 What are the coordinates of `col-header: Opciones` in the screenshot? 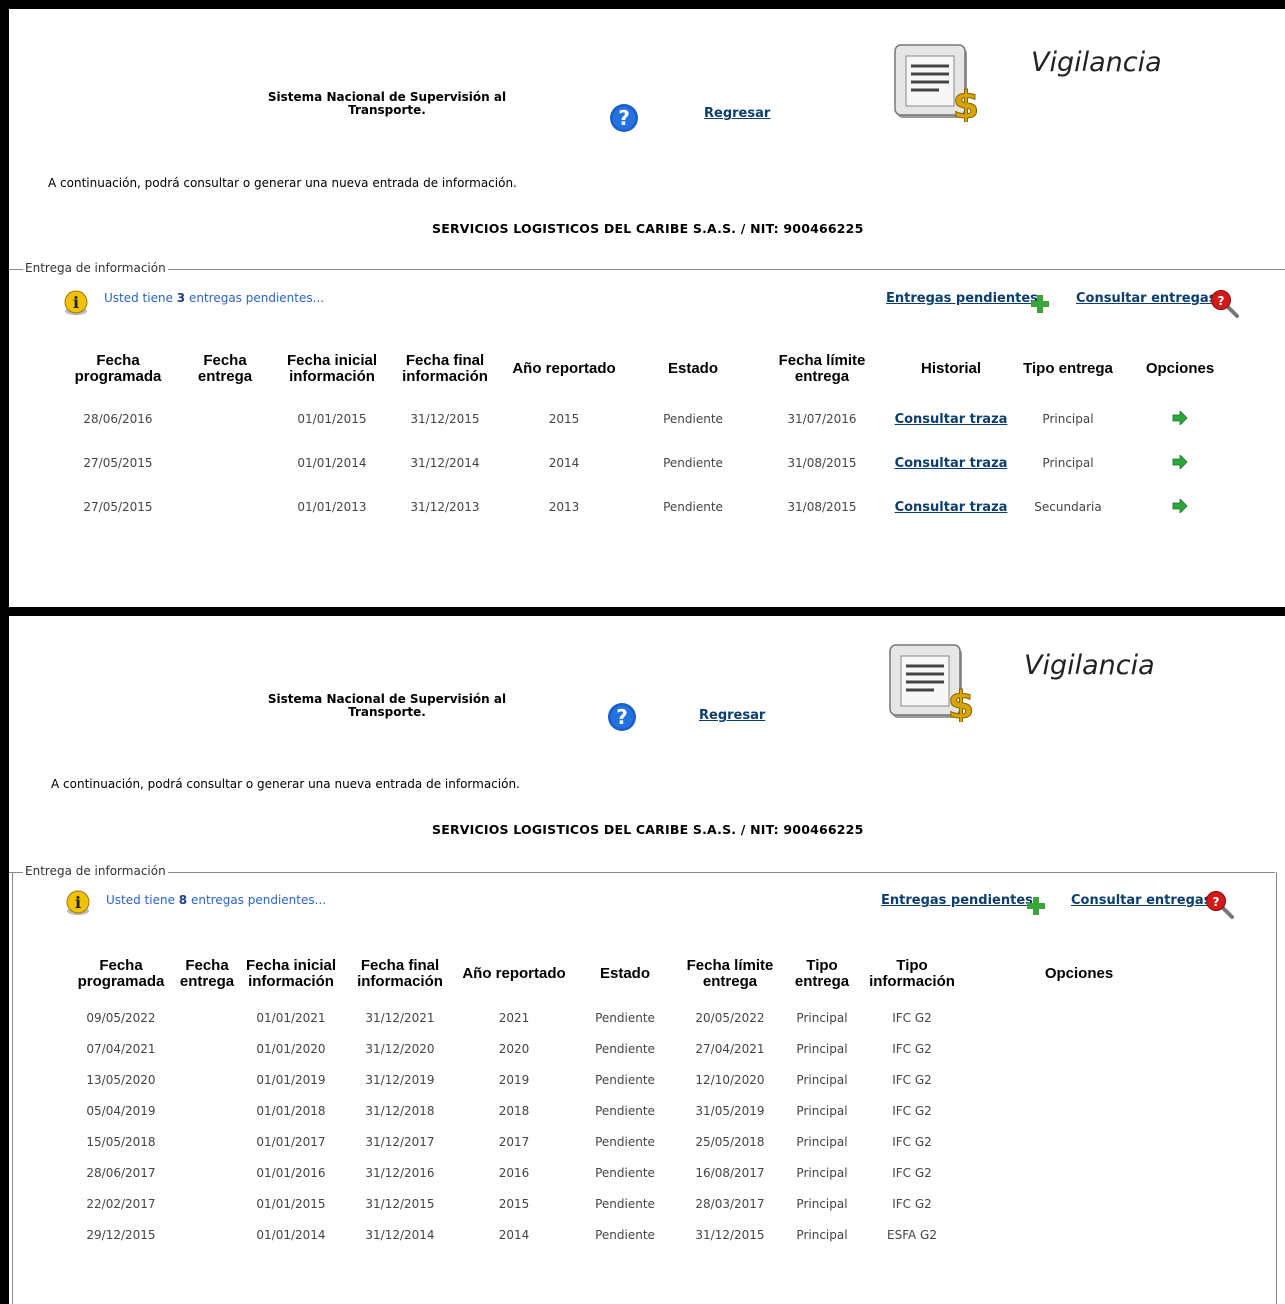 It's located at (1180, 368).